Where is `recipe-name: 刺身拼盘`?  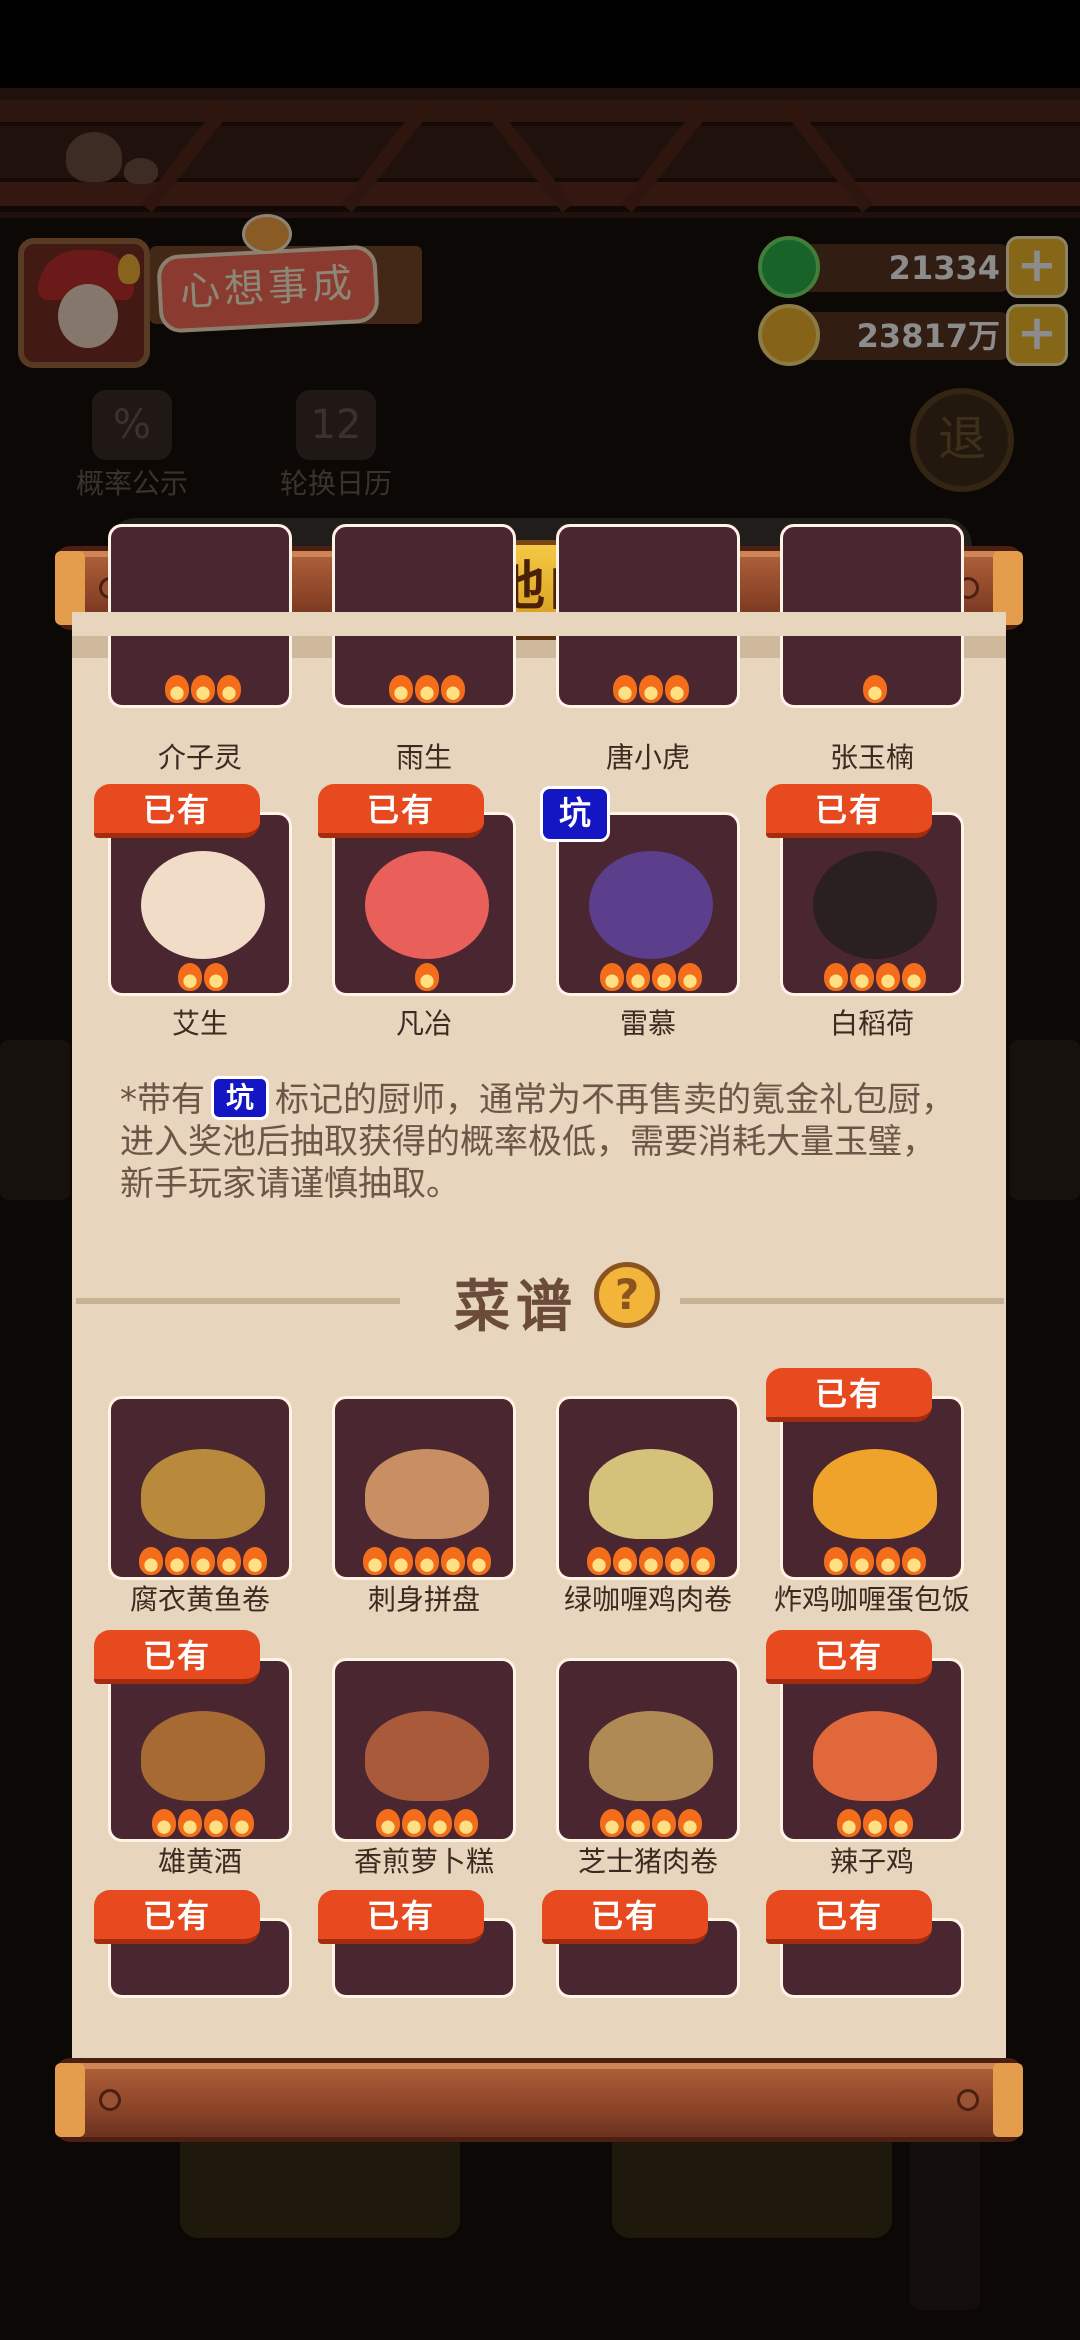 recipe-name: 刺身拼盘 is located at coordinates (423, 1599).